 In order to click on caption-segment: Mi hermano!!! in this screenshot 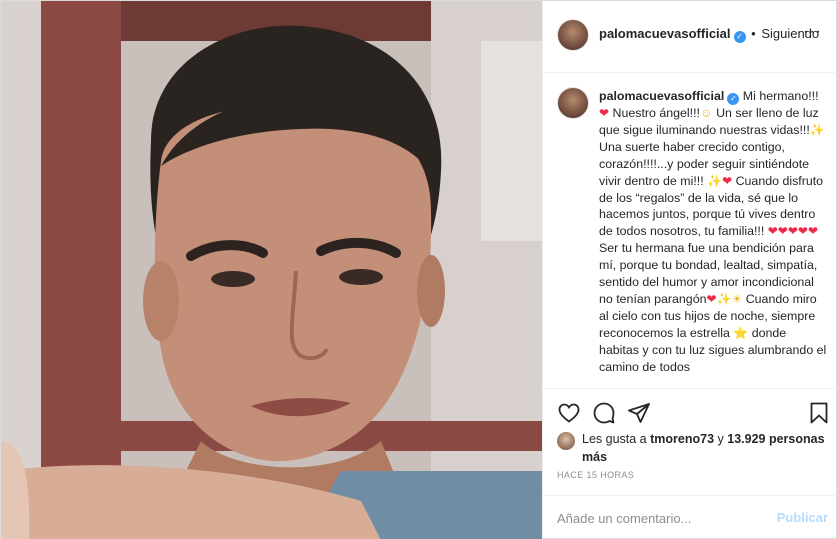, I will do `click(780, 96)`.